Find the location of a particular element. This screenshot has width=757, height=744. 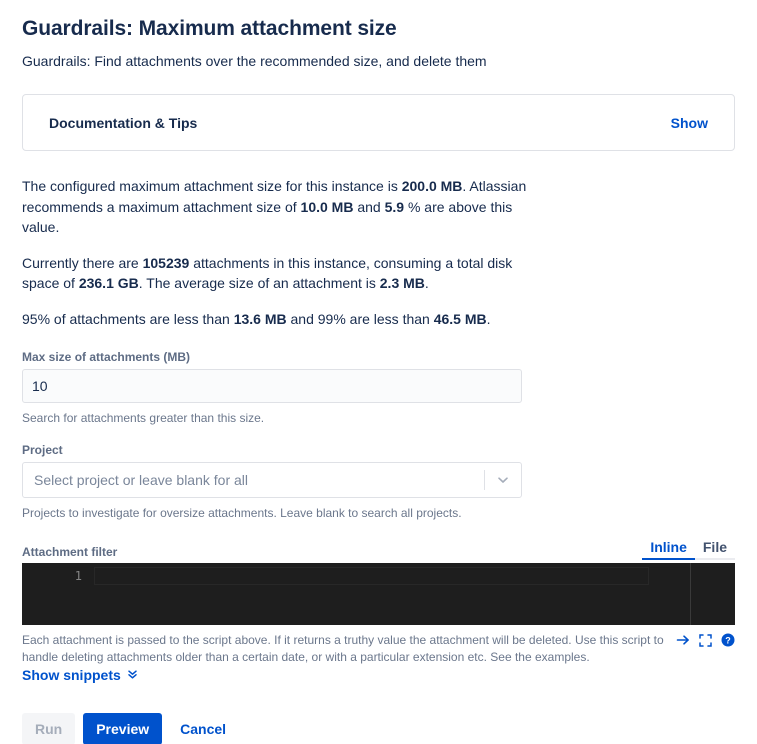

help-icon: ? is located at coordinates (728, 640).